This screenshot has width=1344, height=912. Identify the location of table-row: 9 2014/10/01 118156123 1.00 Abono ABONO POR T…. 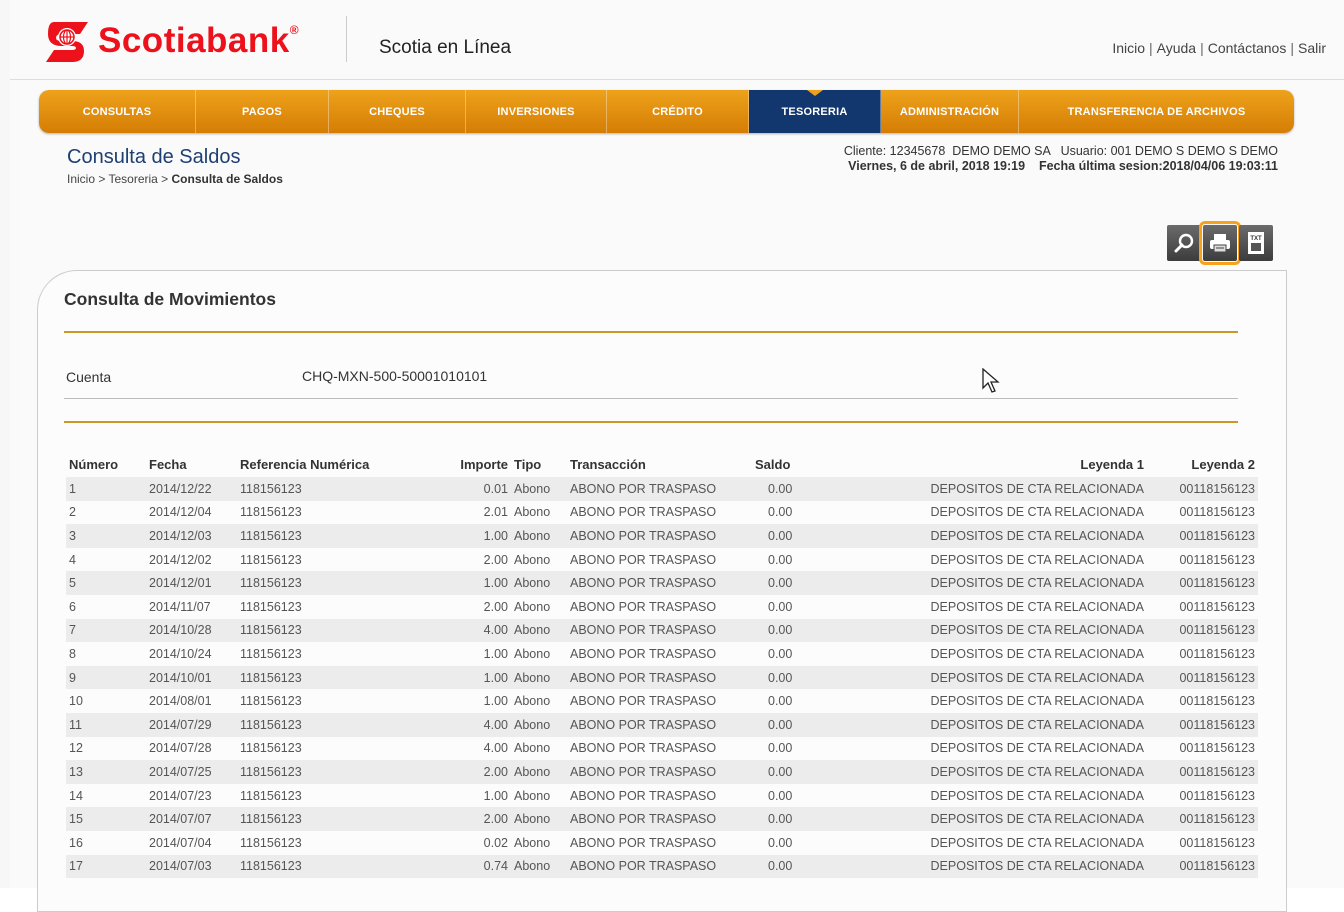
(662, 677).